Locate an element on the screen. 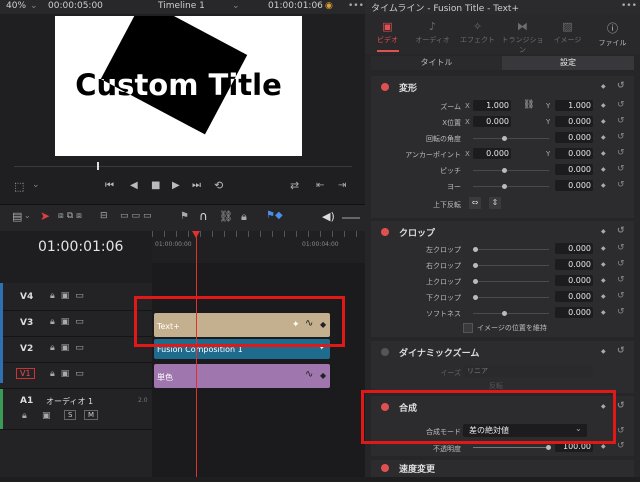  flag-marker-icon: ⚑◆ is located at coordinates (274, 215).